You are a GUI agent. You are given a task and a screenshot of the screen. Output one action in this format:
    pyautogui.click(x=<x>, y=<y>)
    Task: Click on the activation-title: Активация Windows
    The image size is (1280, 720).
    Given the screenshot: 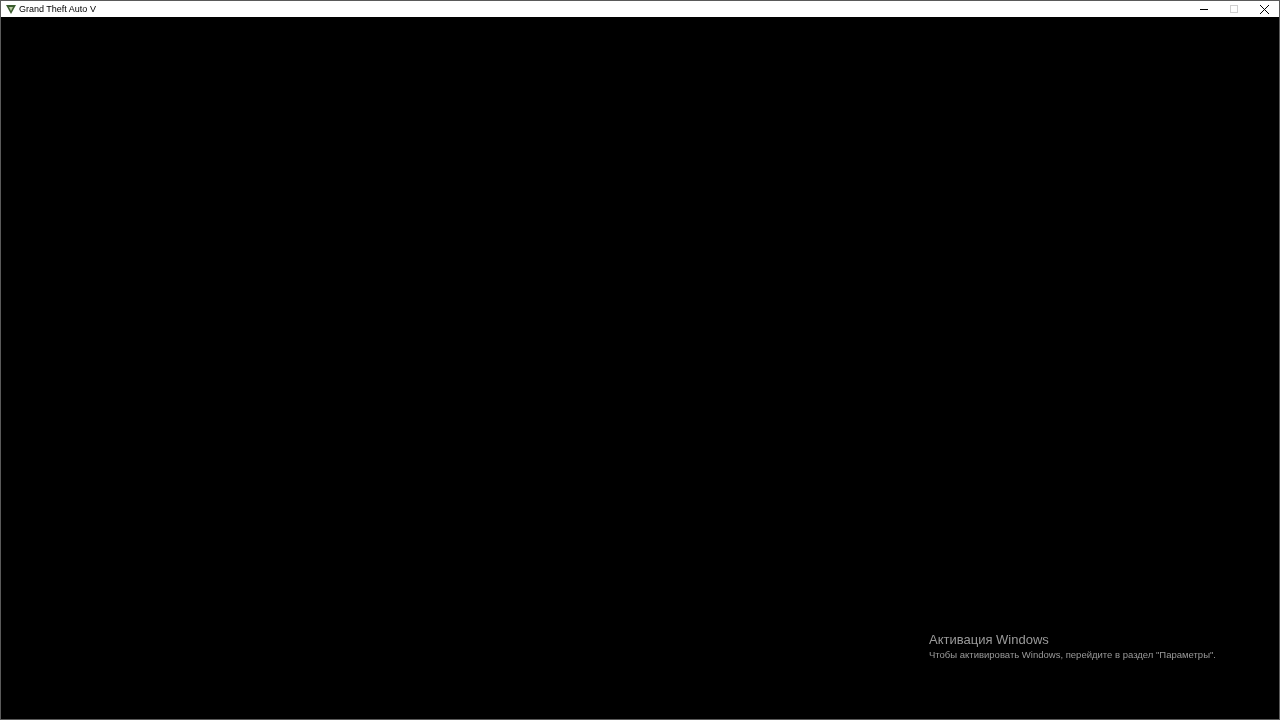 What is the action you would take?
    pyautogui.click(x=989, y=640)
    